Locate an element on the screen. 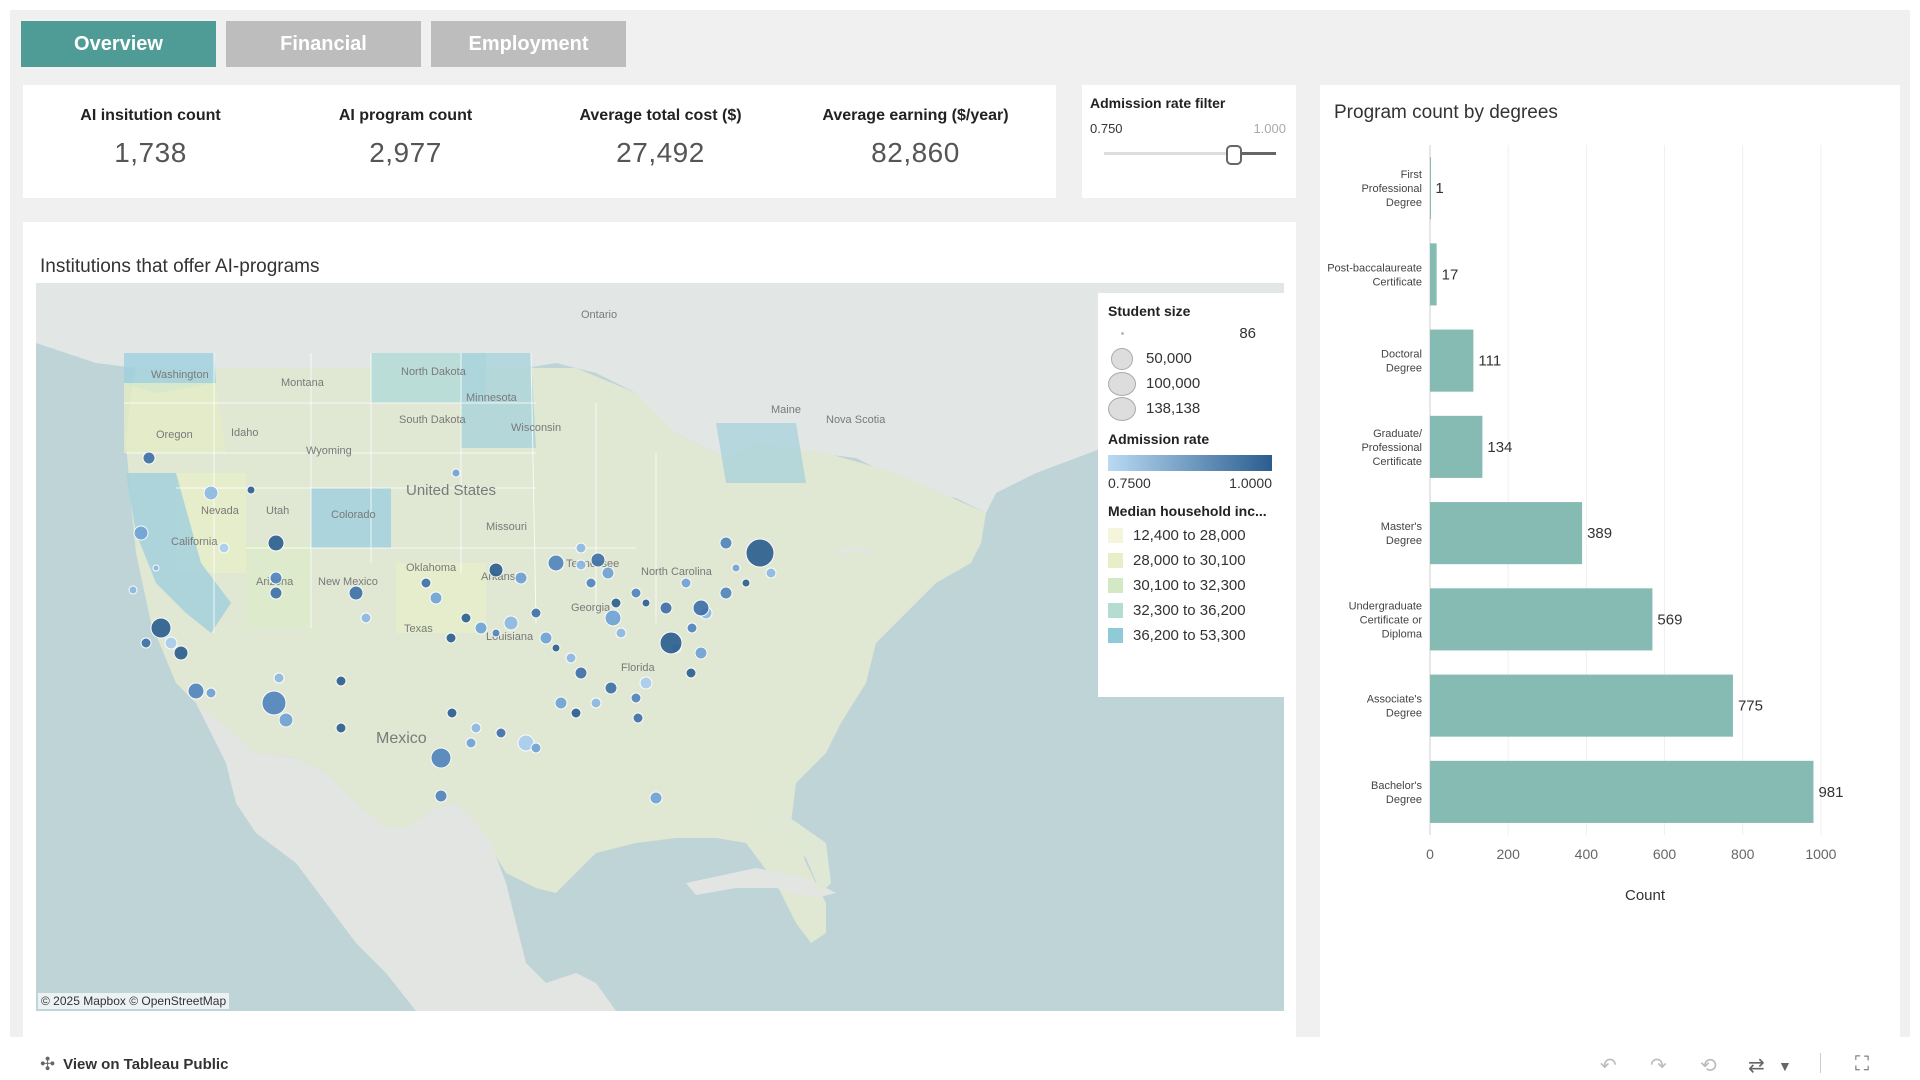  tab-financial: Financial is located at coordinates (323, 44).